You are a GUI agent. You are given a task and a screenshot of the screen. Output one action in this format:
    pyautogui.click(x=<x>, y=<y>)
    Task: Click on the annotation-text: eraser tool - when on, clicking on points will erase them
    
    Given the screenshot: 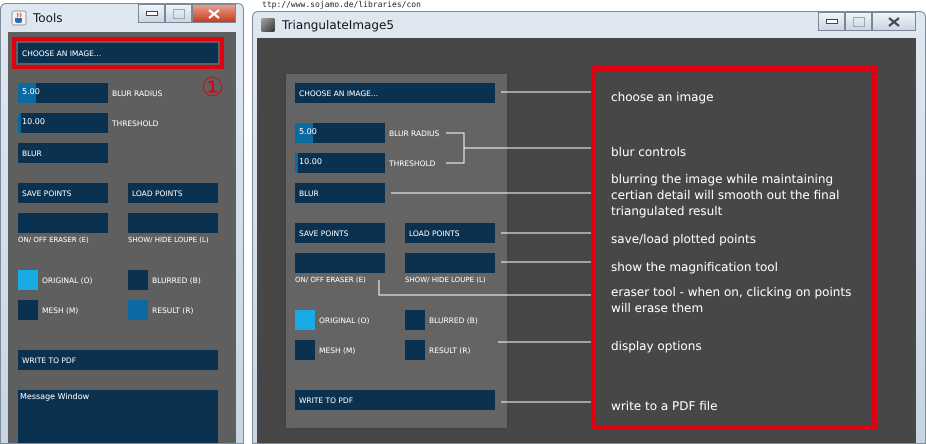 What is the action you would take?
    pyautogui.click(x=731, y=300)
    